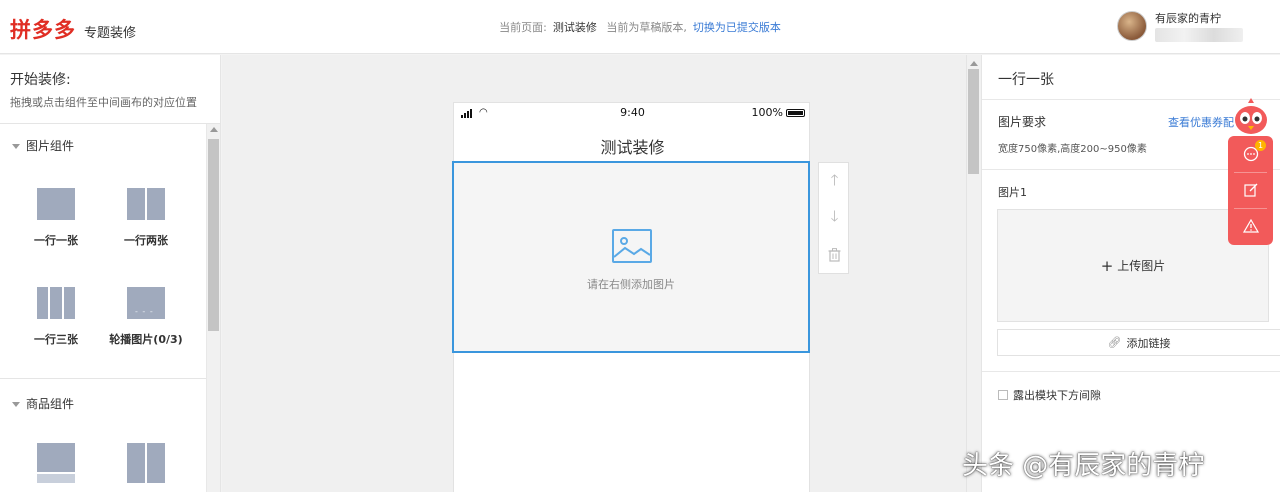 The height and width of the screenshot is (492, 1280). I want to click on single-image-icon, so click(56, 204).